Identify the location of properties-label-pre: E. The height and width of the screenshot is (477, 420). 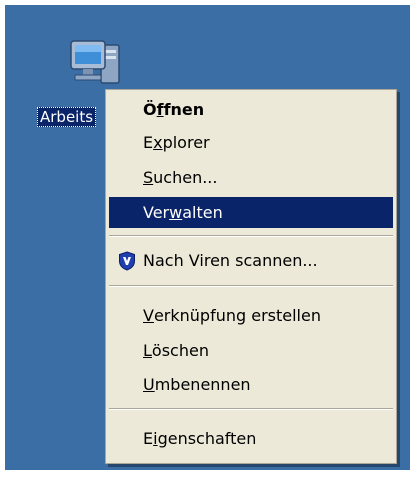
(148, 438).